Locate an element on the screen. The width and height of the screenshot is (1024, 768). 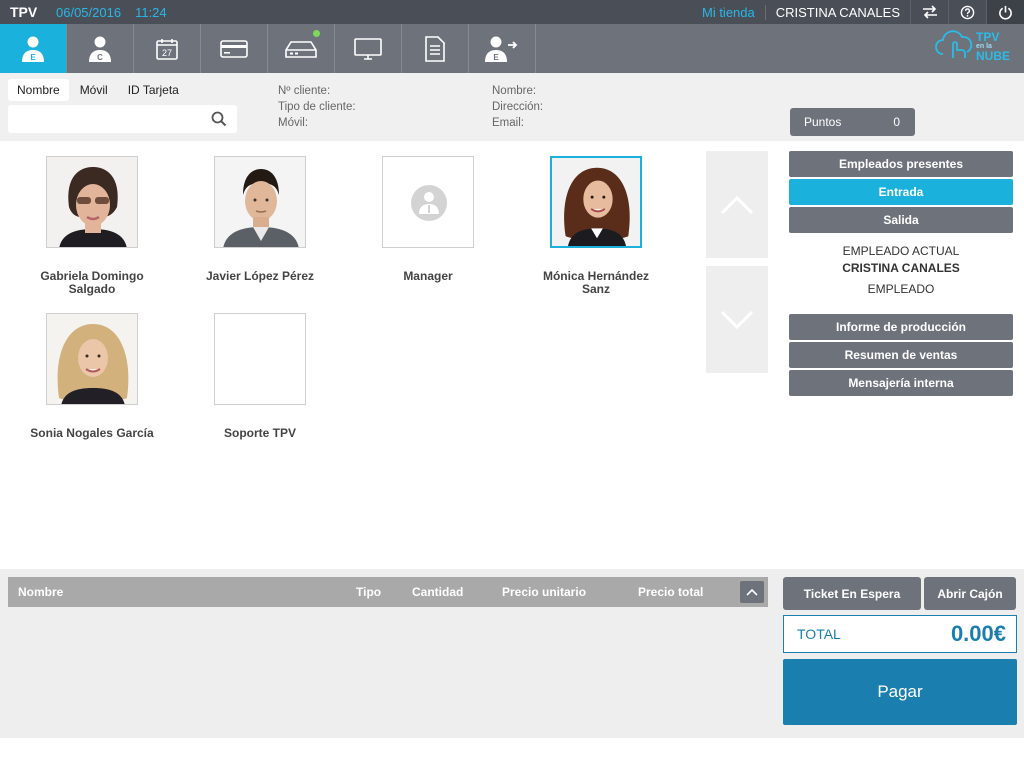
store-link: Mi tienda is located at coordinates (734, 12).